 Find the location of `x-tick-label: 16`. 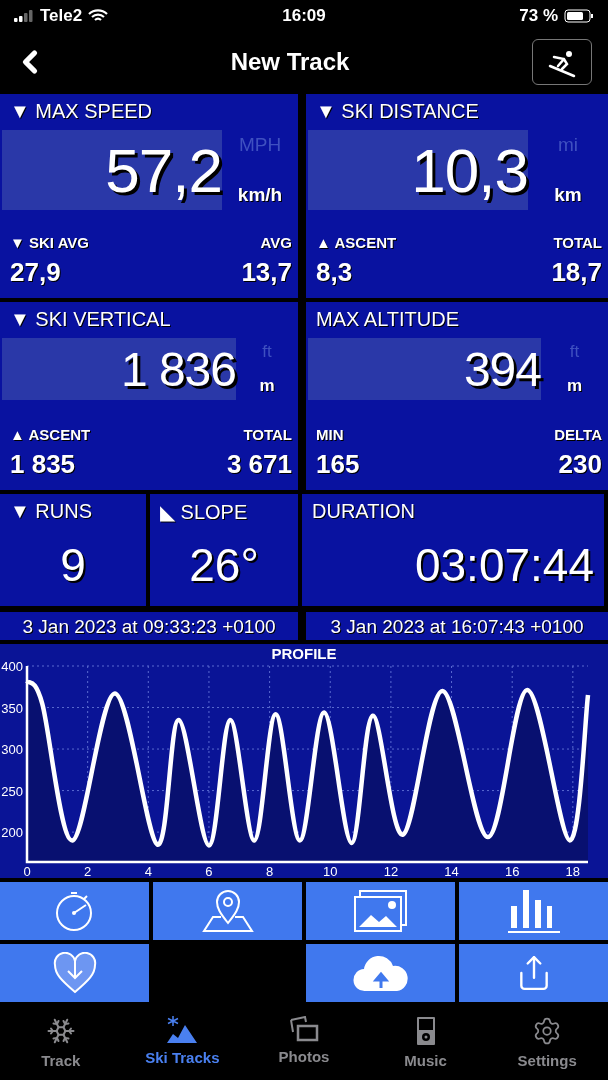

x-tick-label: 16 is located at coordinates (512, 871).